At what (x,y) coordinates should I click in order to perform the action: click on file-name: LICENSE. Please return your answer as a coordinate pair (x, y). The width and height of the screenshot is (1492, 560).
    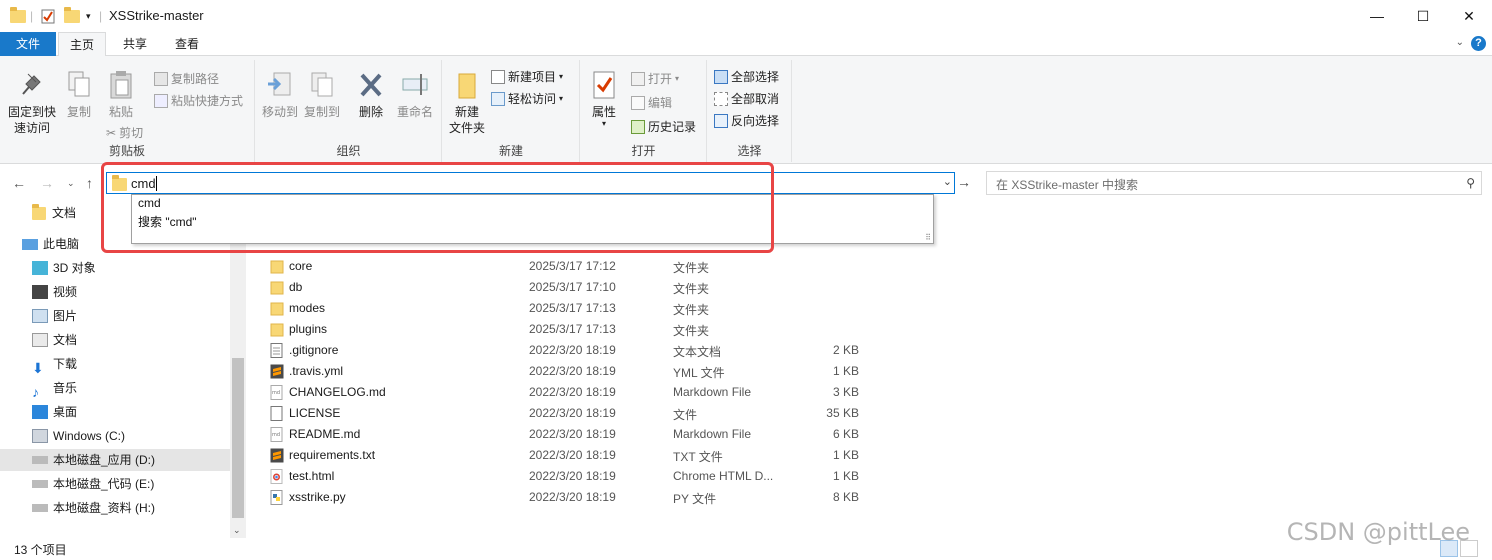
    Looking at the image, I should click on (314, 413).